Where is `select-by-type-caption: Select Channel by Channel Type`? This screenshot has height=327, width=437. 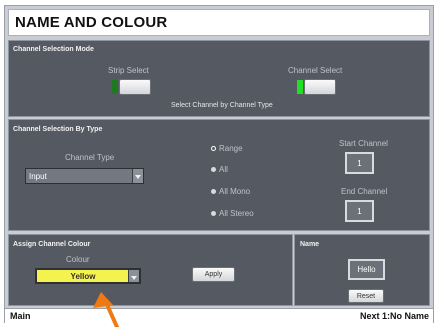 select-by-type-caption: Select Channel by Channel Type is located at coordinates (222, 105).